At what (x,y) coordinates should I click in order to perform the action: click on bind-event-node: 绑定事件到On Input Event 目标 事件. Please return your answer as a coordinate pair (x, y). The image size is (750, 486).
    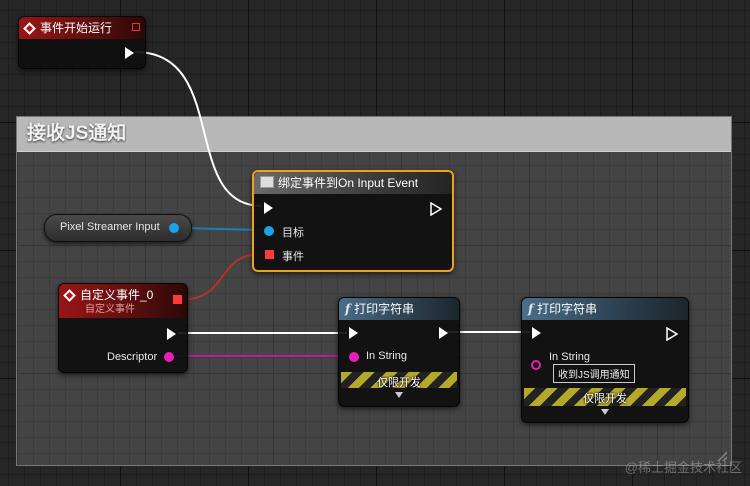
    Looking at the image, I should click on (353, 221).